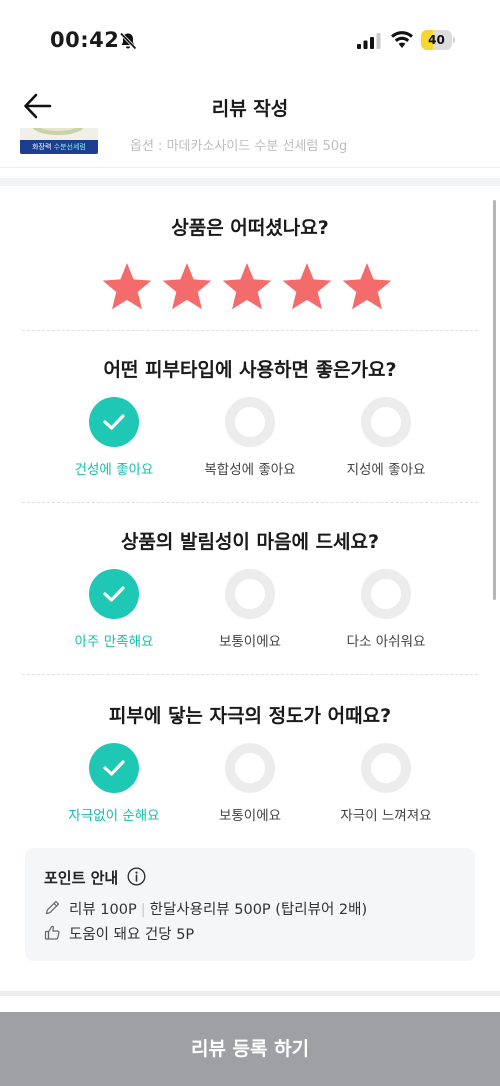 This screenshot has height=1086, width=500. I want to click on skin-type-option-dry: 건성에 좋아요, so click(114, 442).